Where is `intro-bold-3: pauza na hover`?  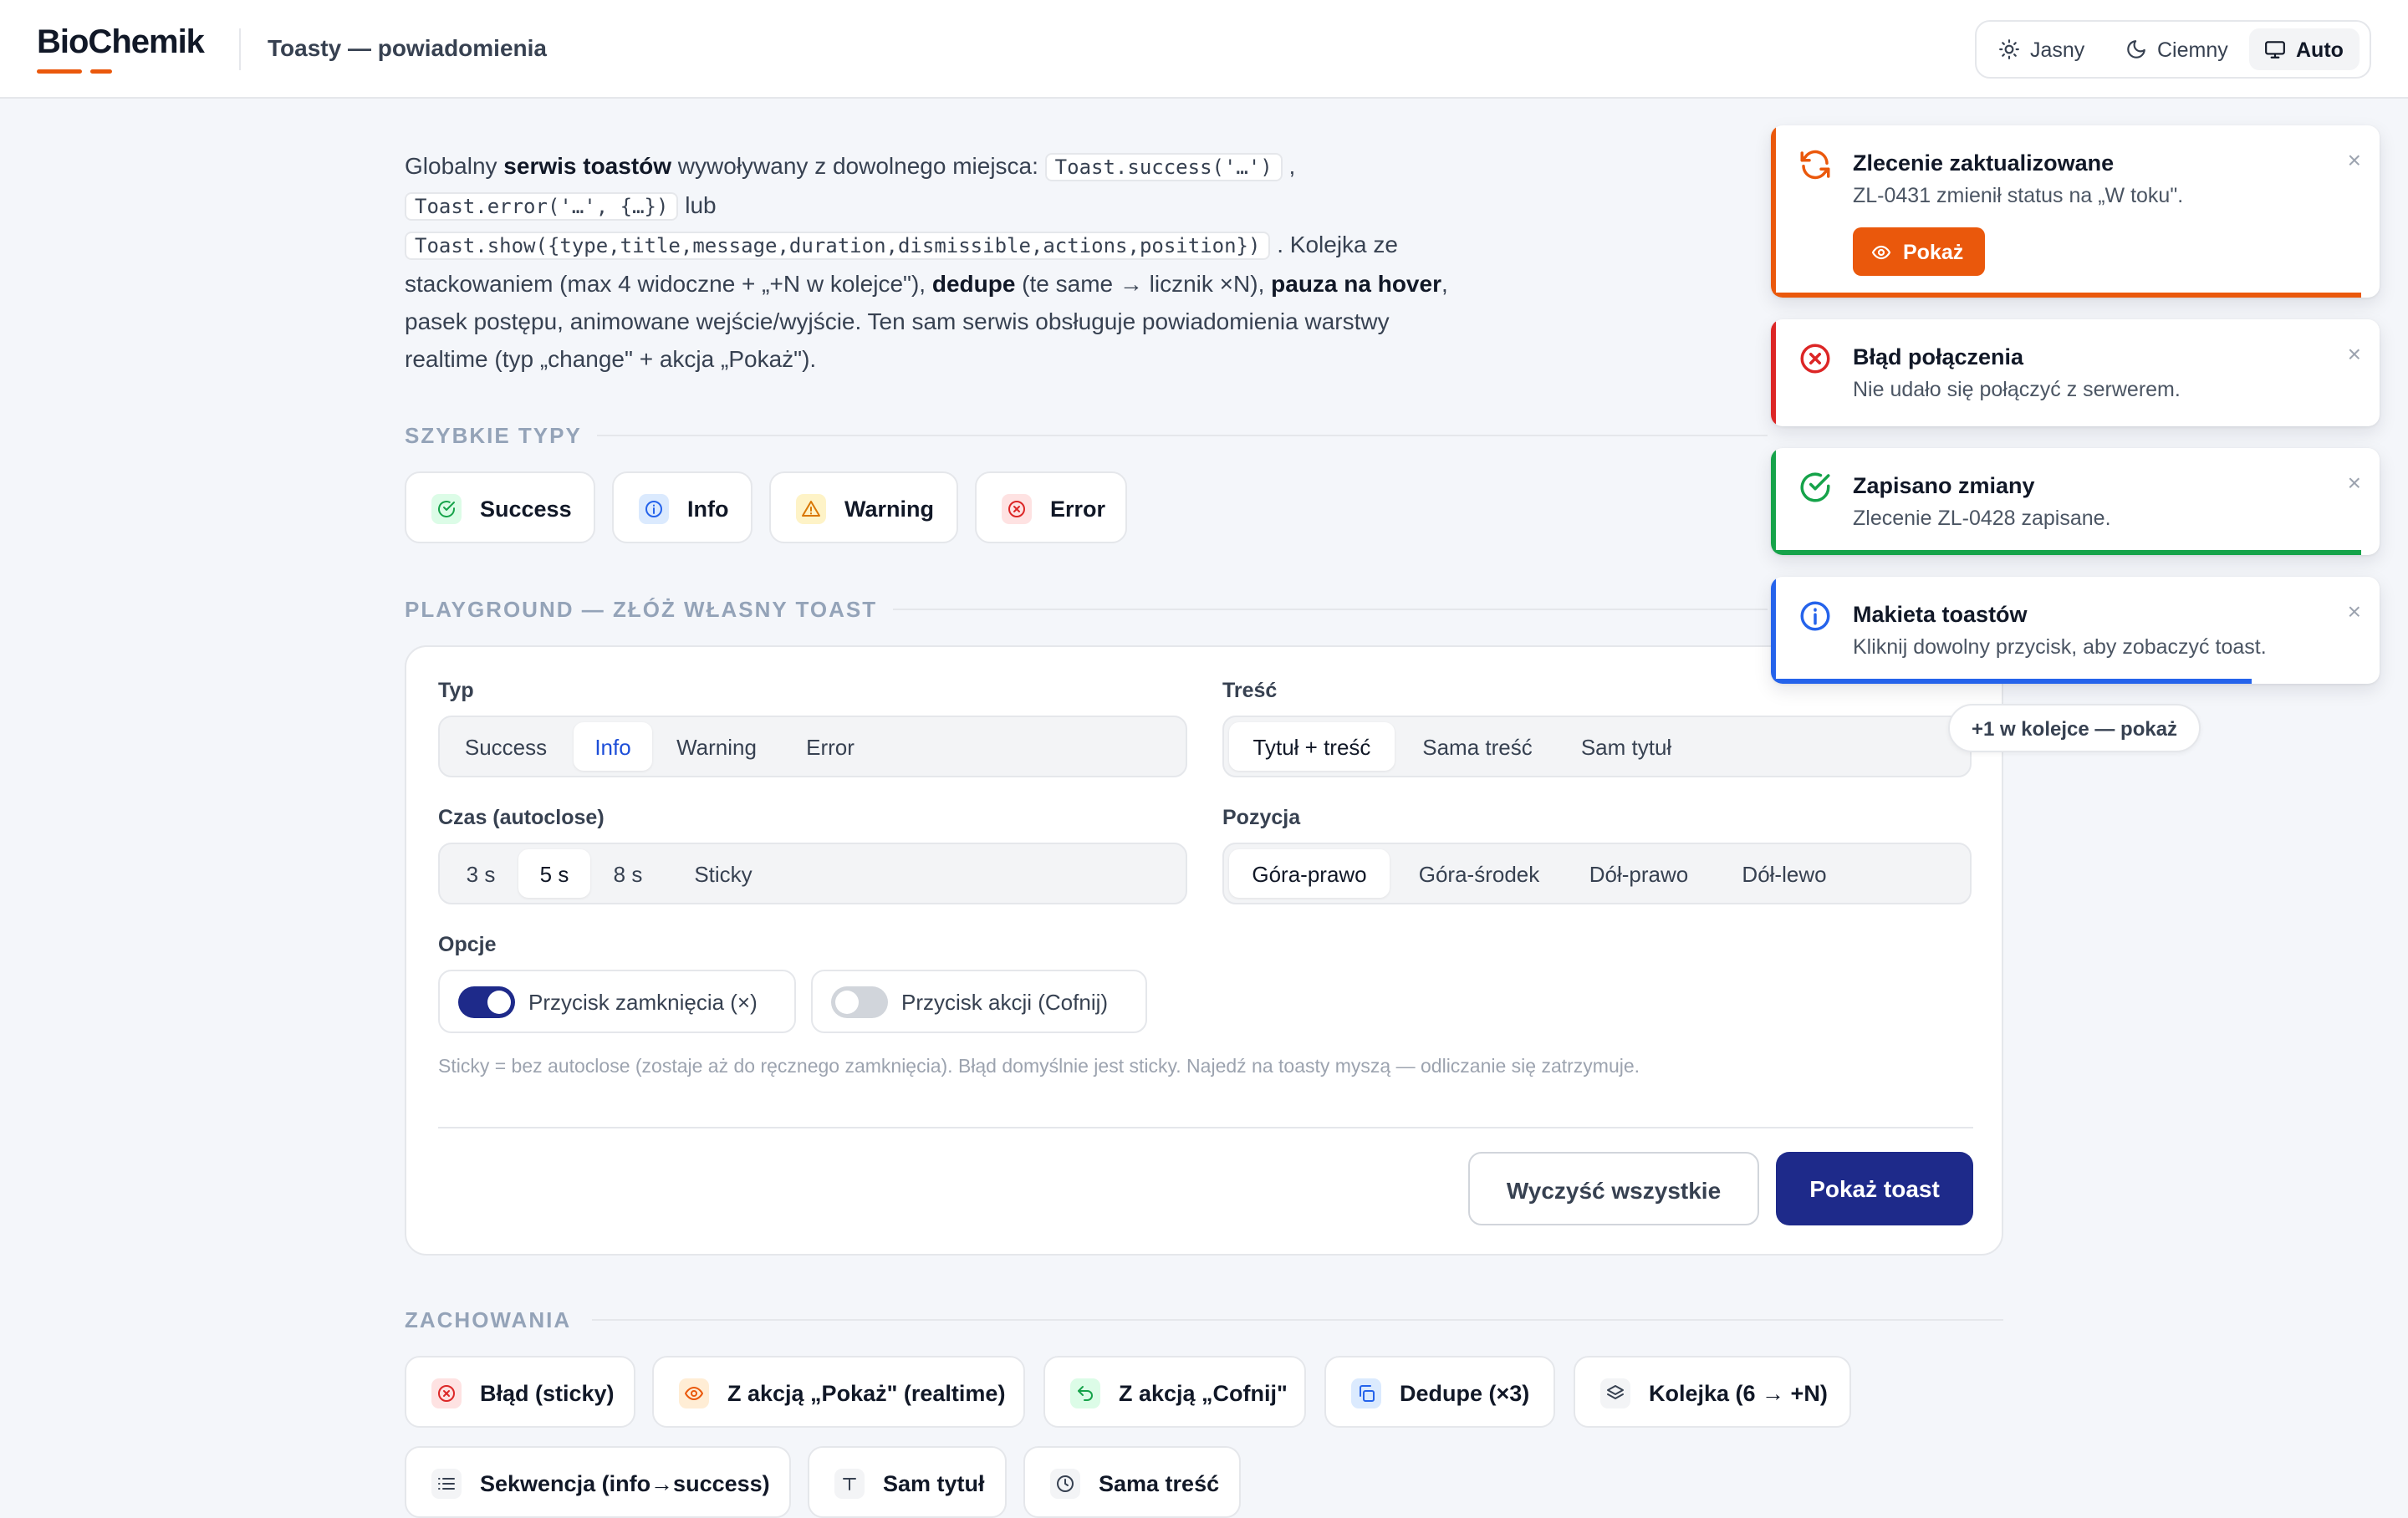 intro-bold-3: pauza na hover is located at coordinates (1356, 284).